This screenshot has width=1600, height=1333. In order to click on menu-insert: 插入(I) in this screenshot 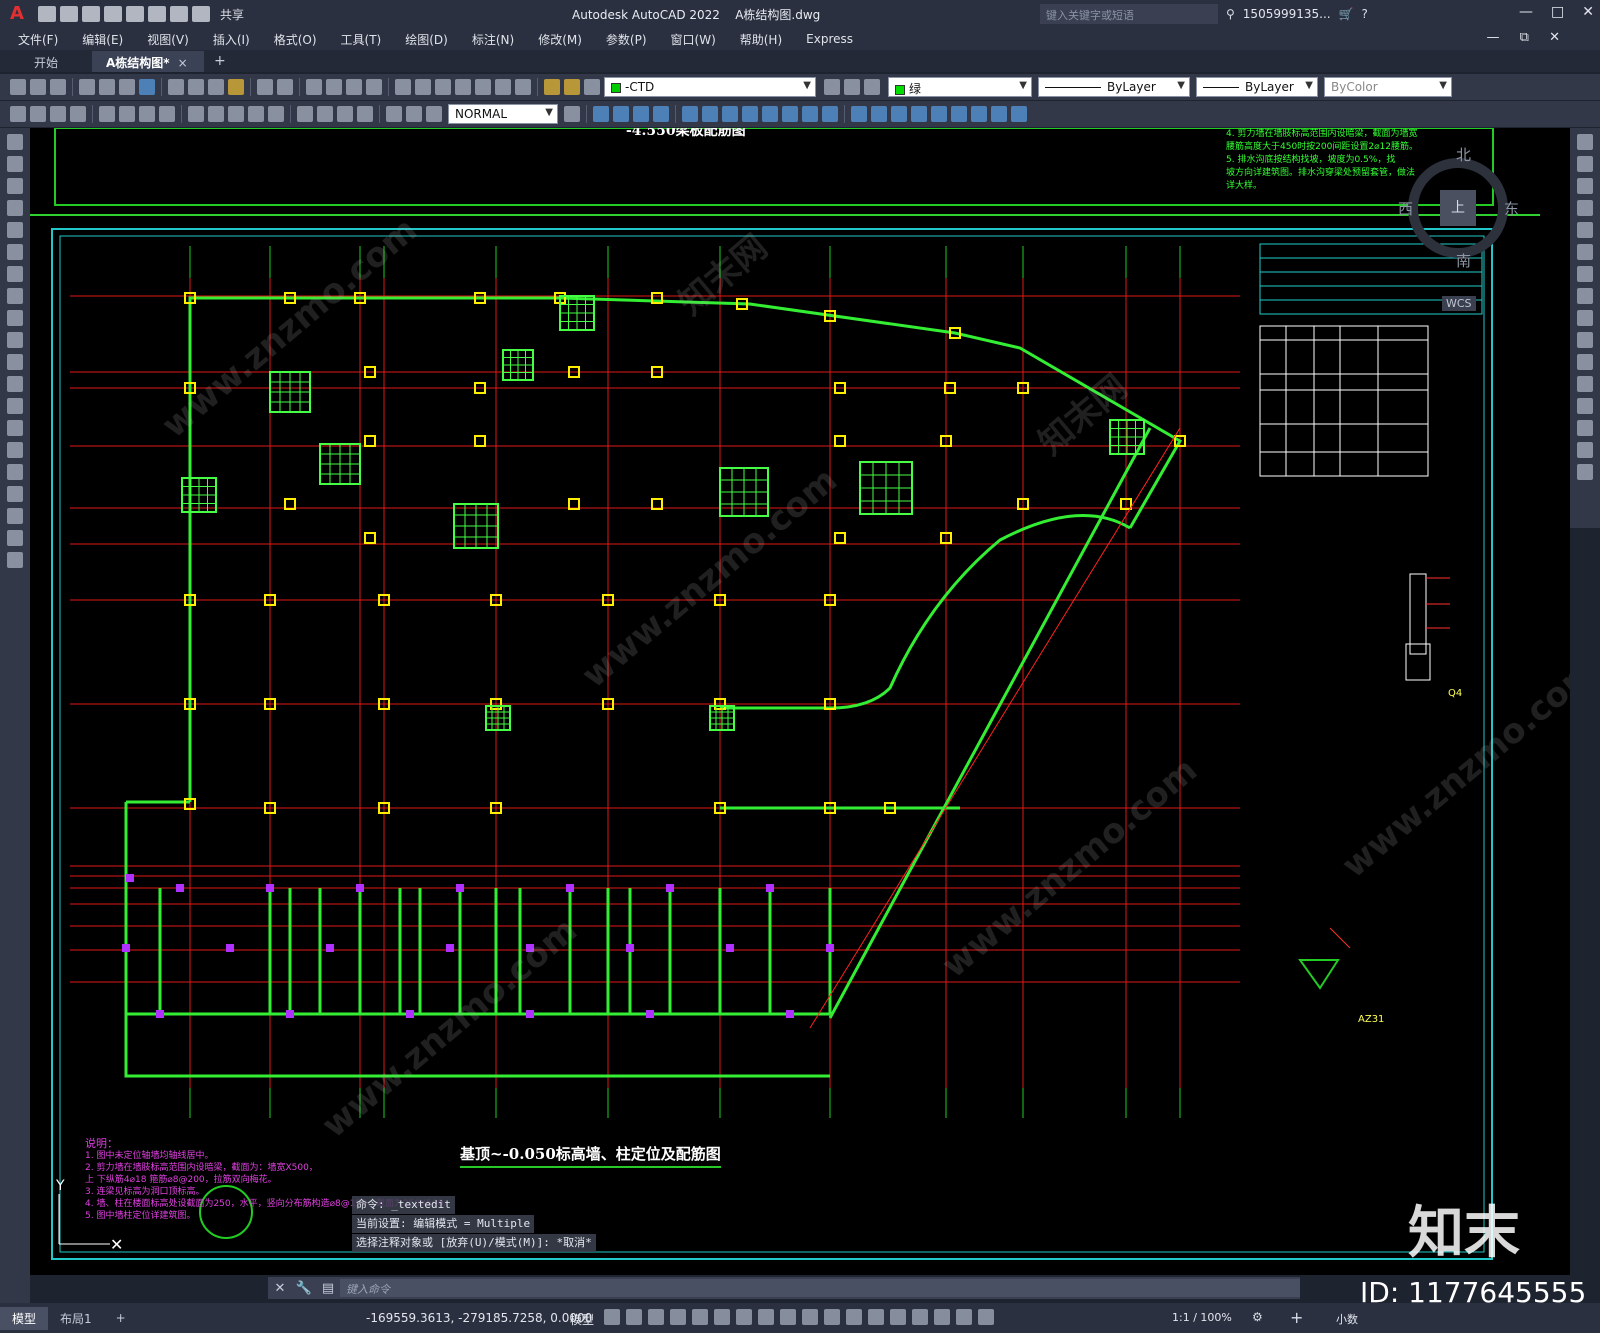, I will do `click(231, 39)`.